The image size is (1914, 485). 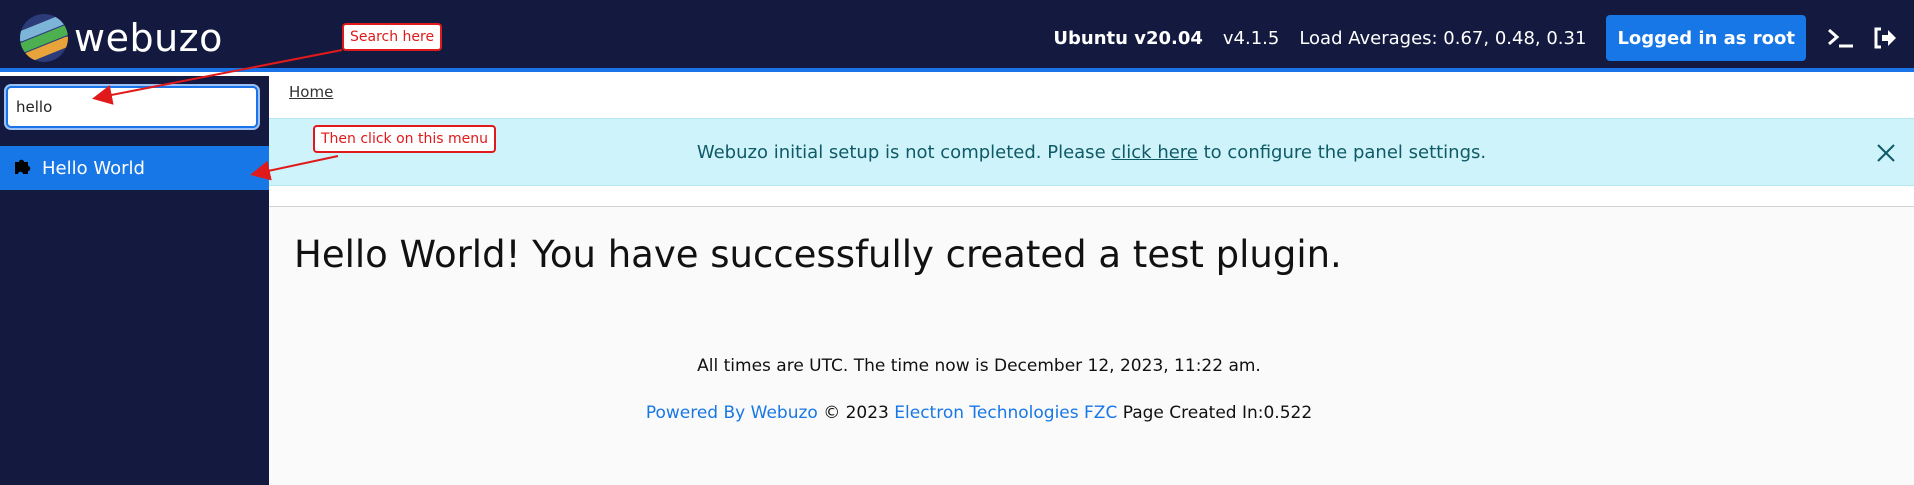 What do you see at coordinates (1091, 196) in the screenshot?
I see `divider` at bounding box center [1091, 196].